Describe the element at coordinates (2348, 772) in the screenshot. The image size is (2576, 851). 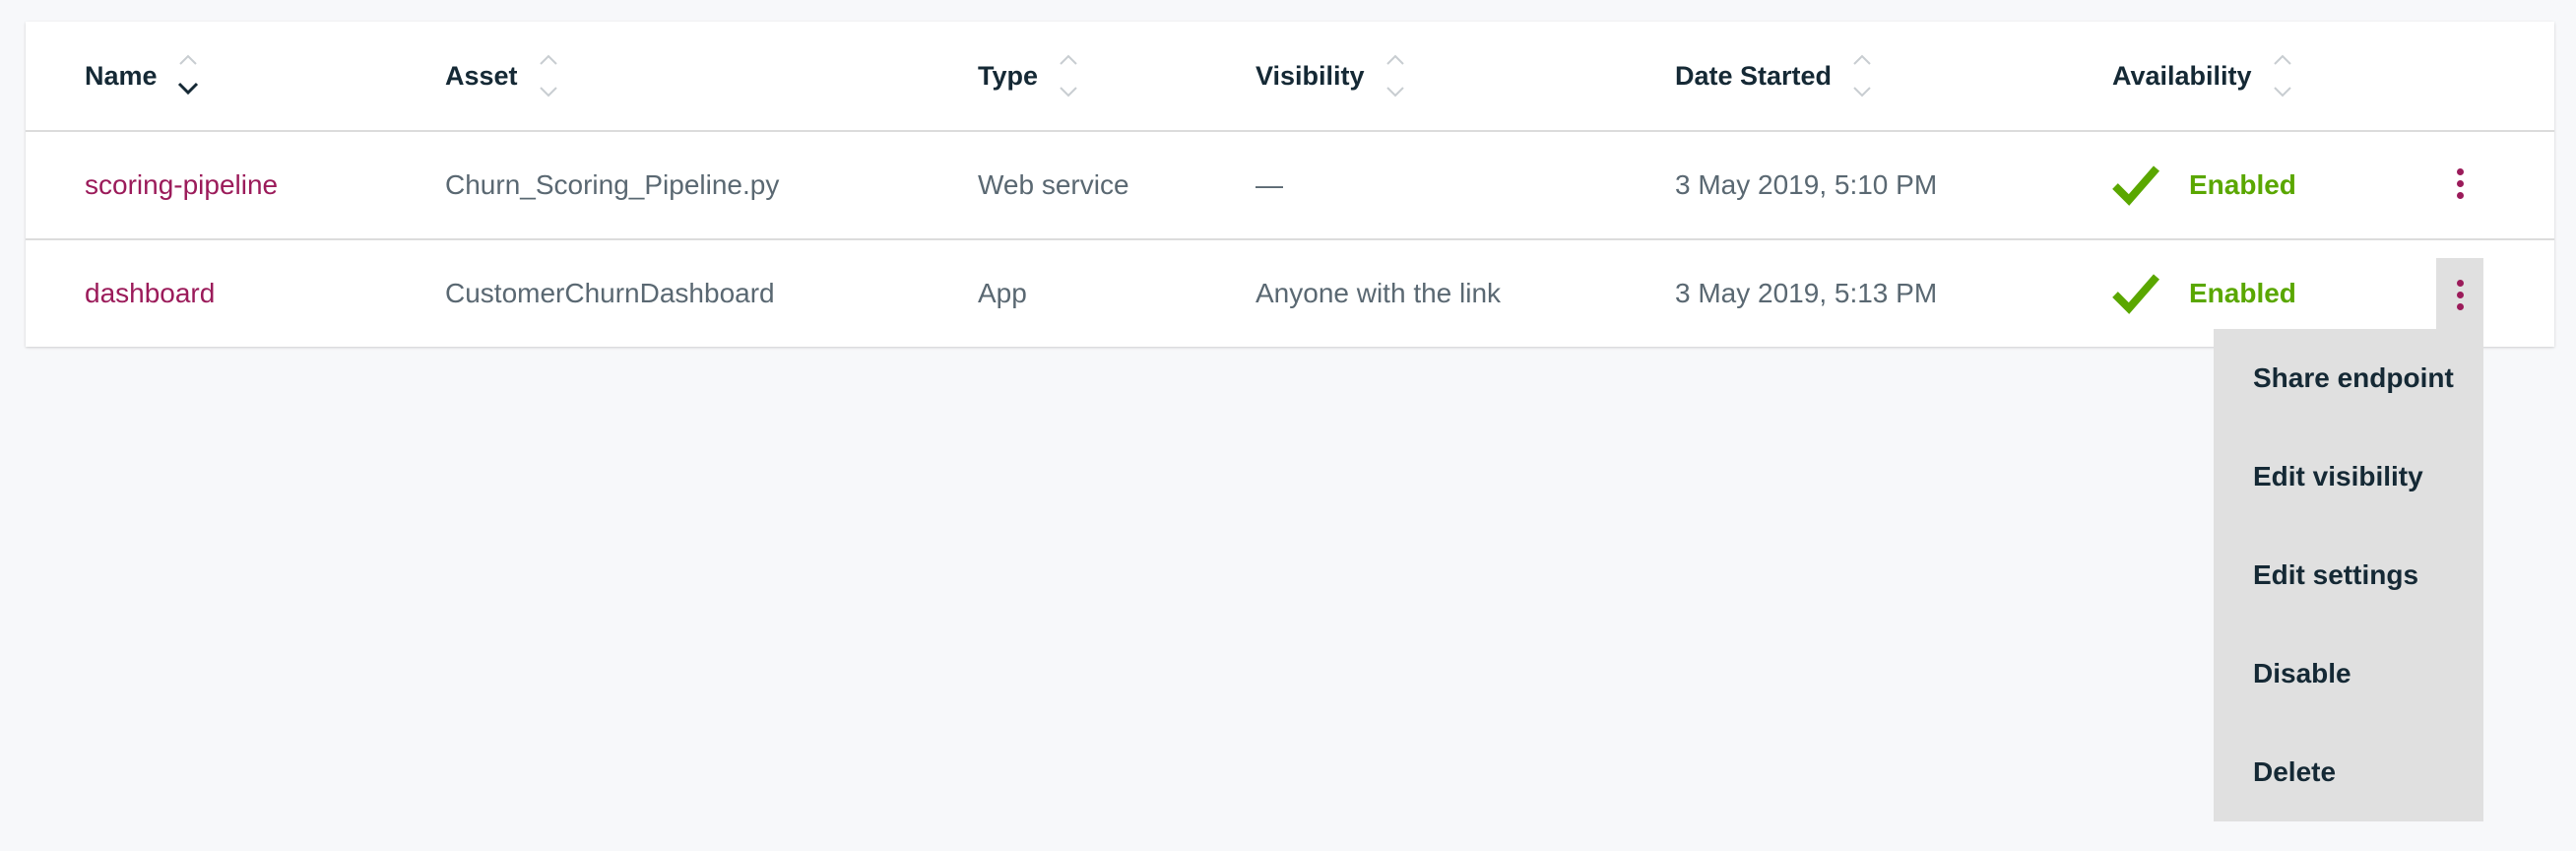
I see `menu-item-delete: Delete` at that location.